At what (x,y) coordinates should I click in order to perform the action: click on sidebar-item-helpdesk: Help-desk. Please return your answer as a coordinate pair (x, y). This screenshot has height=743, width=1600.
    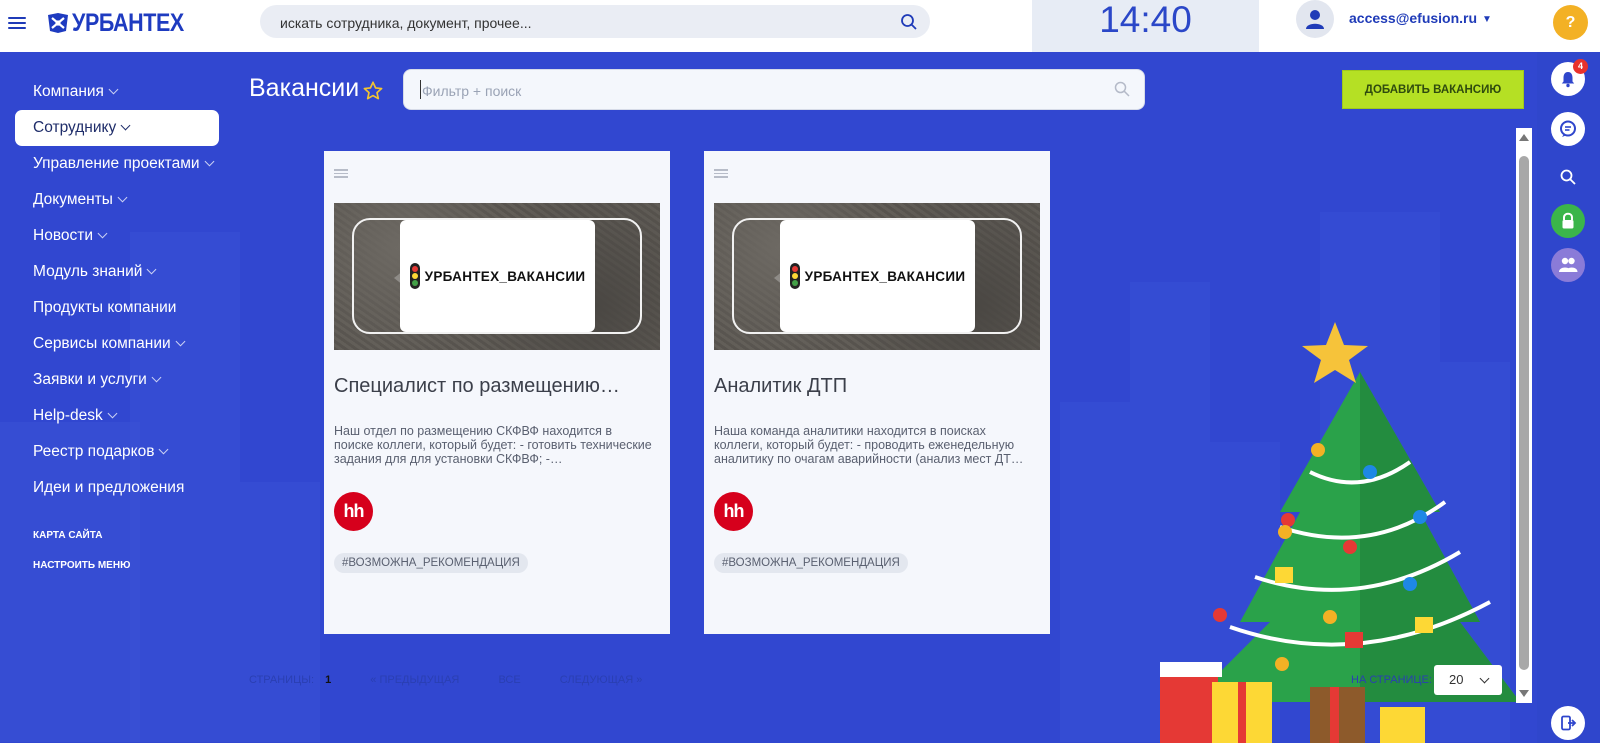
    Looking at the image, I should click on (117, 416).